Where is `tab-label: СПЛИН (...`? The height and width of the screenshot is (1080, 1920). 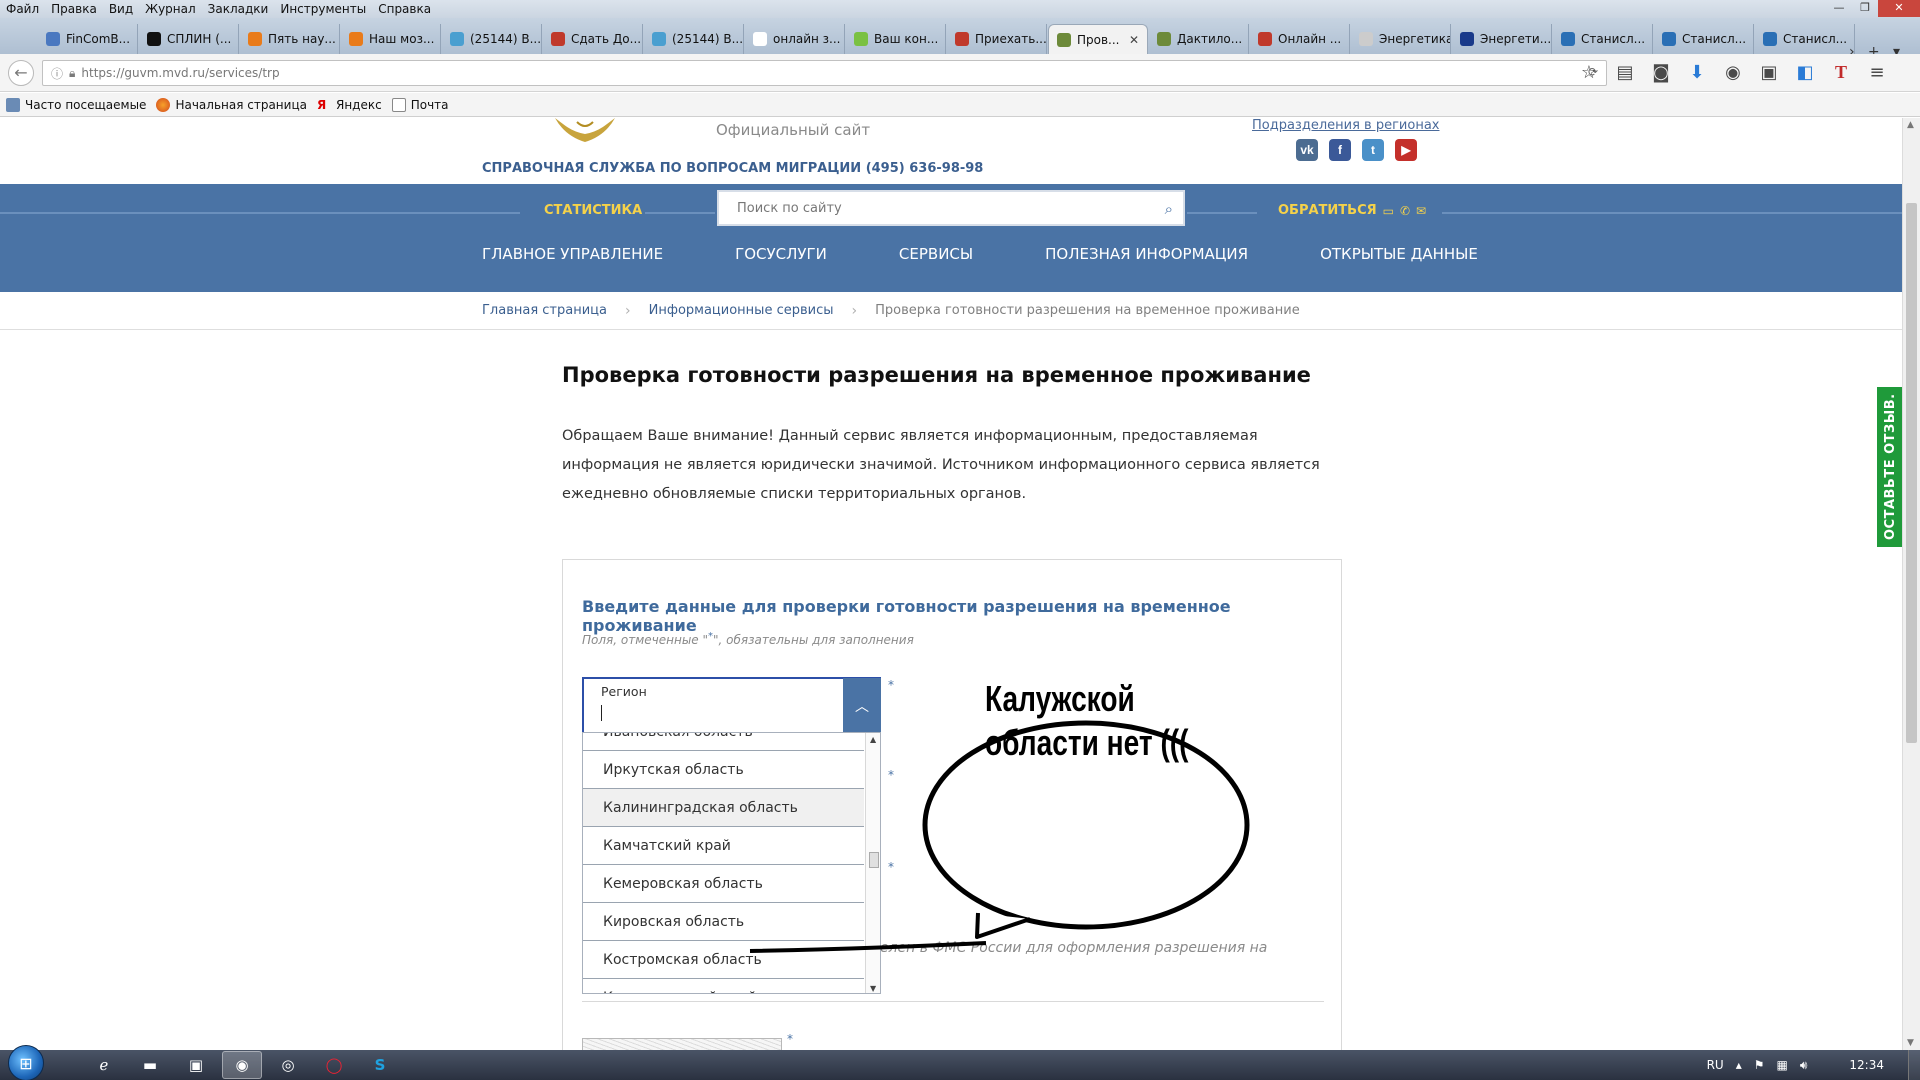 tab-label: СПЛИН (... is located at coordinates (199, 39).